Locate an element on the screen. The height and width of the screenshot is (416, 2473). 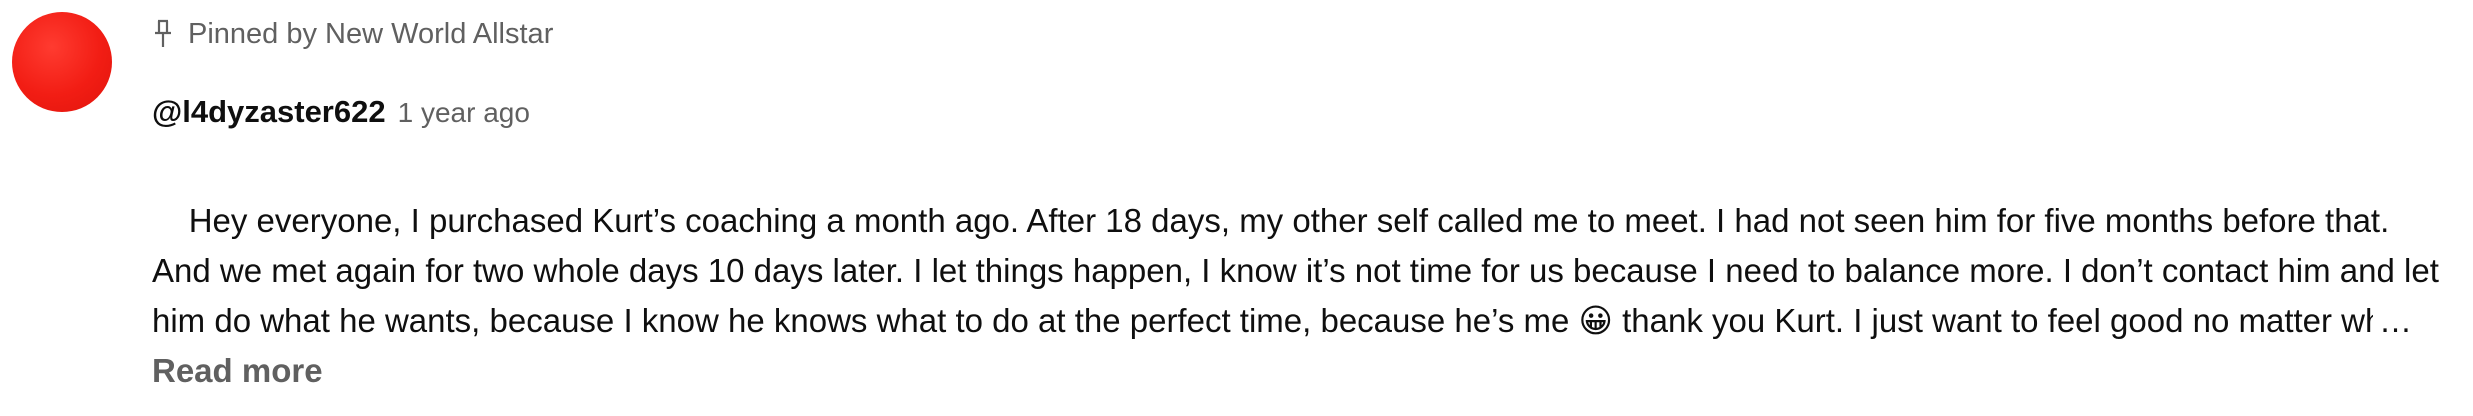
pin-icon is located at coordinates (163, 34).